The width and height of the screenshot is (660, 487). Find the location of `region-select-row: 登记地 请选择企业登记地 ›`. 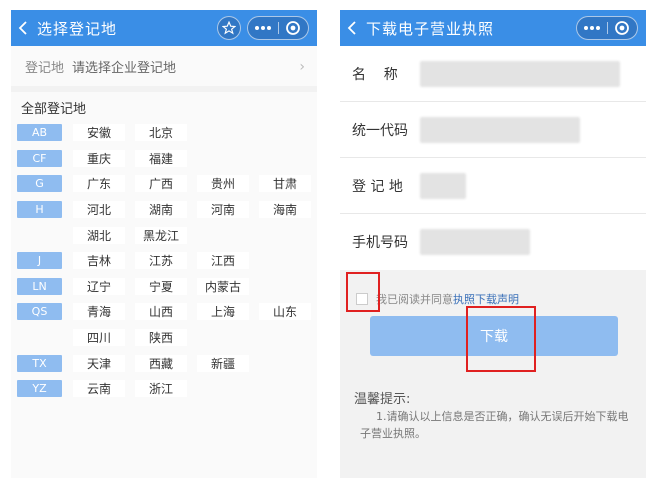

region-select-row: 登记地 请选择企业登记地 › is located at coordinates (164, 66).